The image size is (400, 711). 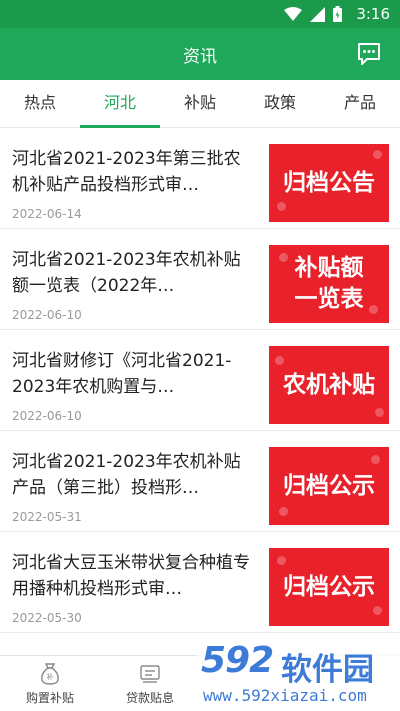 I want to click on app-bar: 资讯, so click(x=200, y=54).